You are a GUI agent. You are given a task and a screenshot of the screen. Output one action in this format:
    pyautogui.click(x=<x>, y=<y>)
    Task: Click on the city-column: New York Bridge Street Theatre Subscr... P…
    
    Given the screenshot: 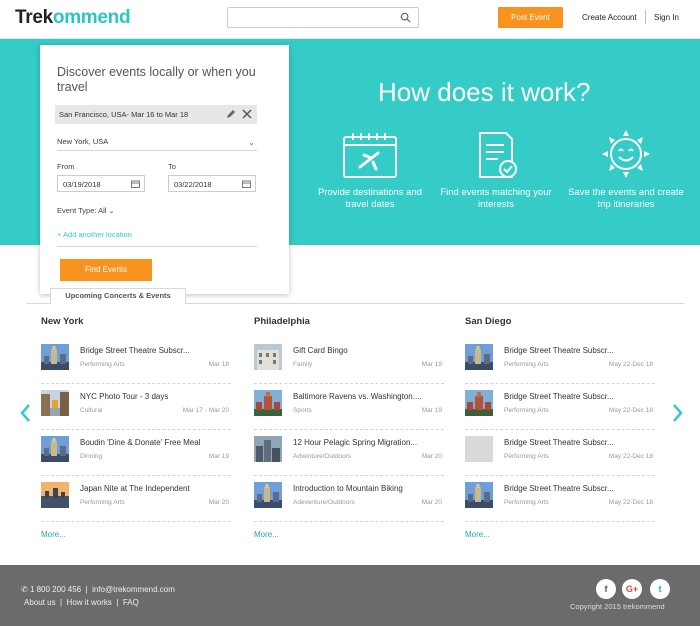 What is the action you would take?
    pyautogui.click(x=136, y=427)
    